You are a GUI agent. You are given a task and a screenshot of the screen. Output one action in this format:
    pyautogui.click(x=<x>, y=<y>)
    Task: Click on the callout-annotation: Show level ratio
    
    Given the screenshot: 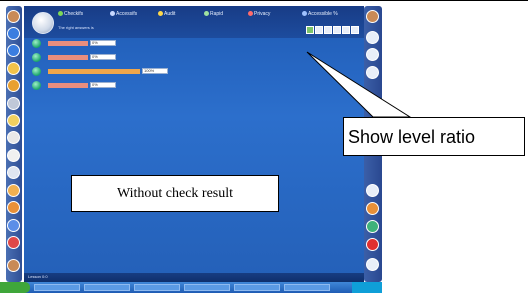 What is the action you would take?
    pyautogui.click(x=434, y=136)
    